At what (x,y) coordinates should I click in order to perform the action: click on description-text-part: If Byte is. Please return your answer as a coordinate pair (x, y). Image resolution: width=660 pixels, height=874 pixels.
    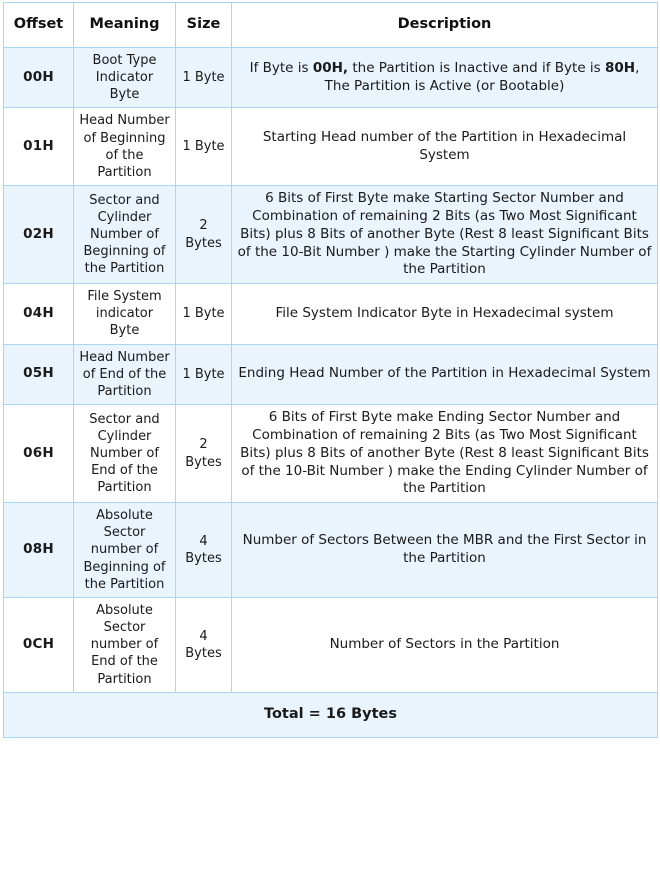
    Looking at the image, I should click on (281, 67).